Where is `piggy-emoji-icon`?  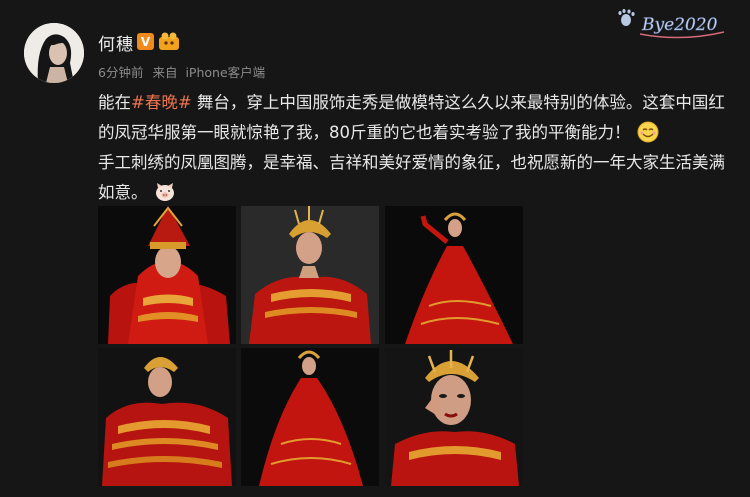 piggy-emoji-icon is located at coordinates (165, 192).